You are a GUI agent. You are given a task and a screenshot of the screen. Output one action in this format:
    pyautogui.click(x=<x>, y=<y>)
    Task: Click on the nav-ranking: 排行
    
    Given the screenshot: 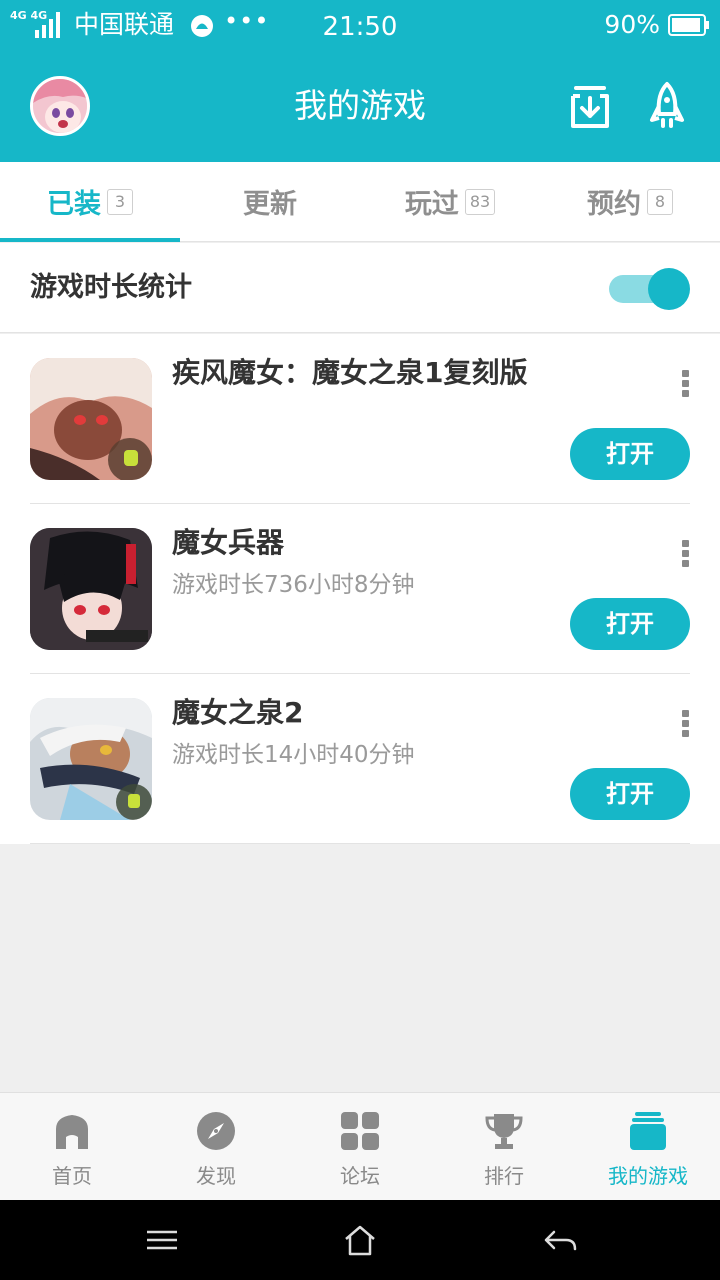 What is the action you would take?
    pyautogui.click(x=504, y=1146)
    